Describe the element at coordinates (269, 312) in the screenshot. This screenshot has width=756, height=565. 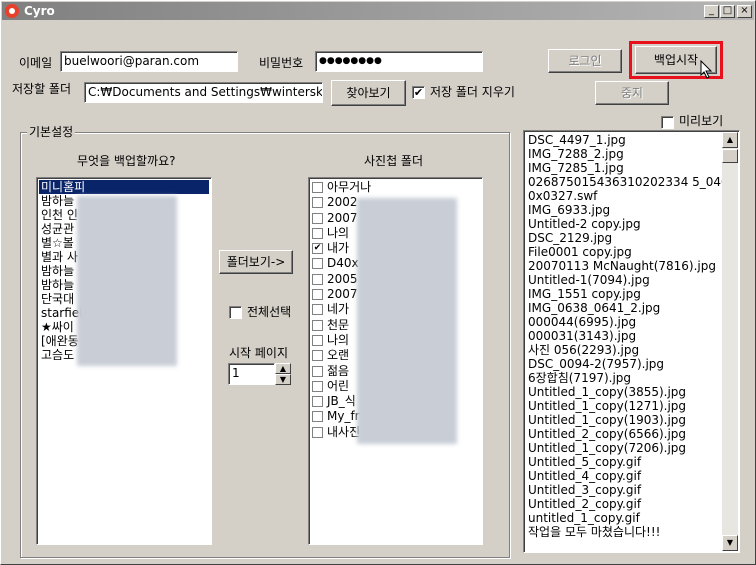
I see `select-all-label: 전체선택` at that location.